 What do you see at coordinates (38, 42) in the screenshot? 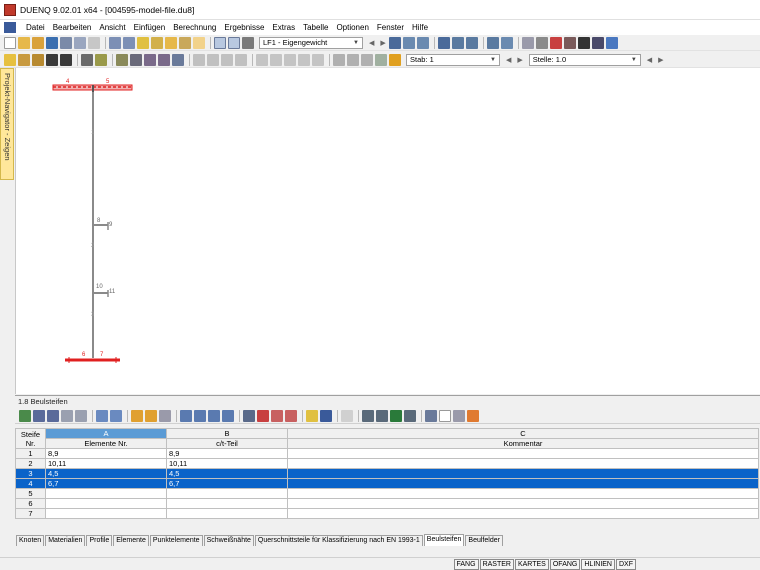
I see `open-icon` at bounding box center [38, 42].